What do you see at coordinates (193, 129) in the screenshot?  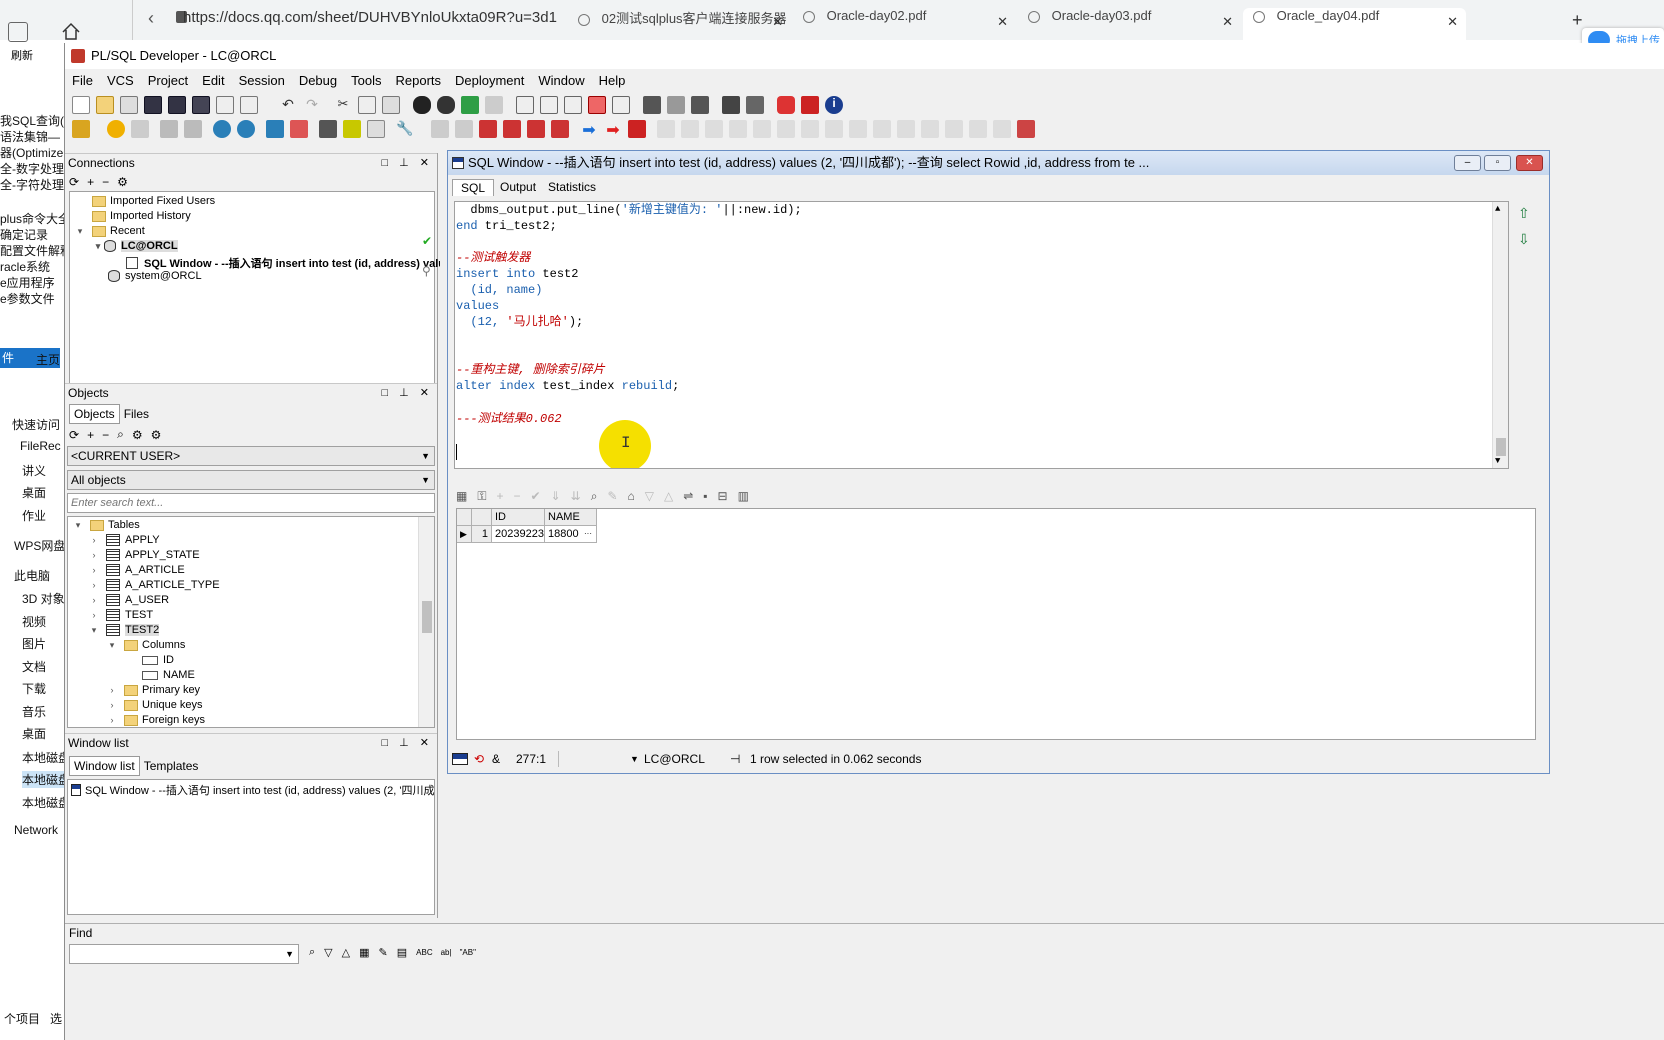 I see `rollback-icon` at bounding box center [193, 129].